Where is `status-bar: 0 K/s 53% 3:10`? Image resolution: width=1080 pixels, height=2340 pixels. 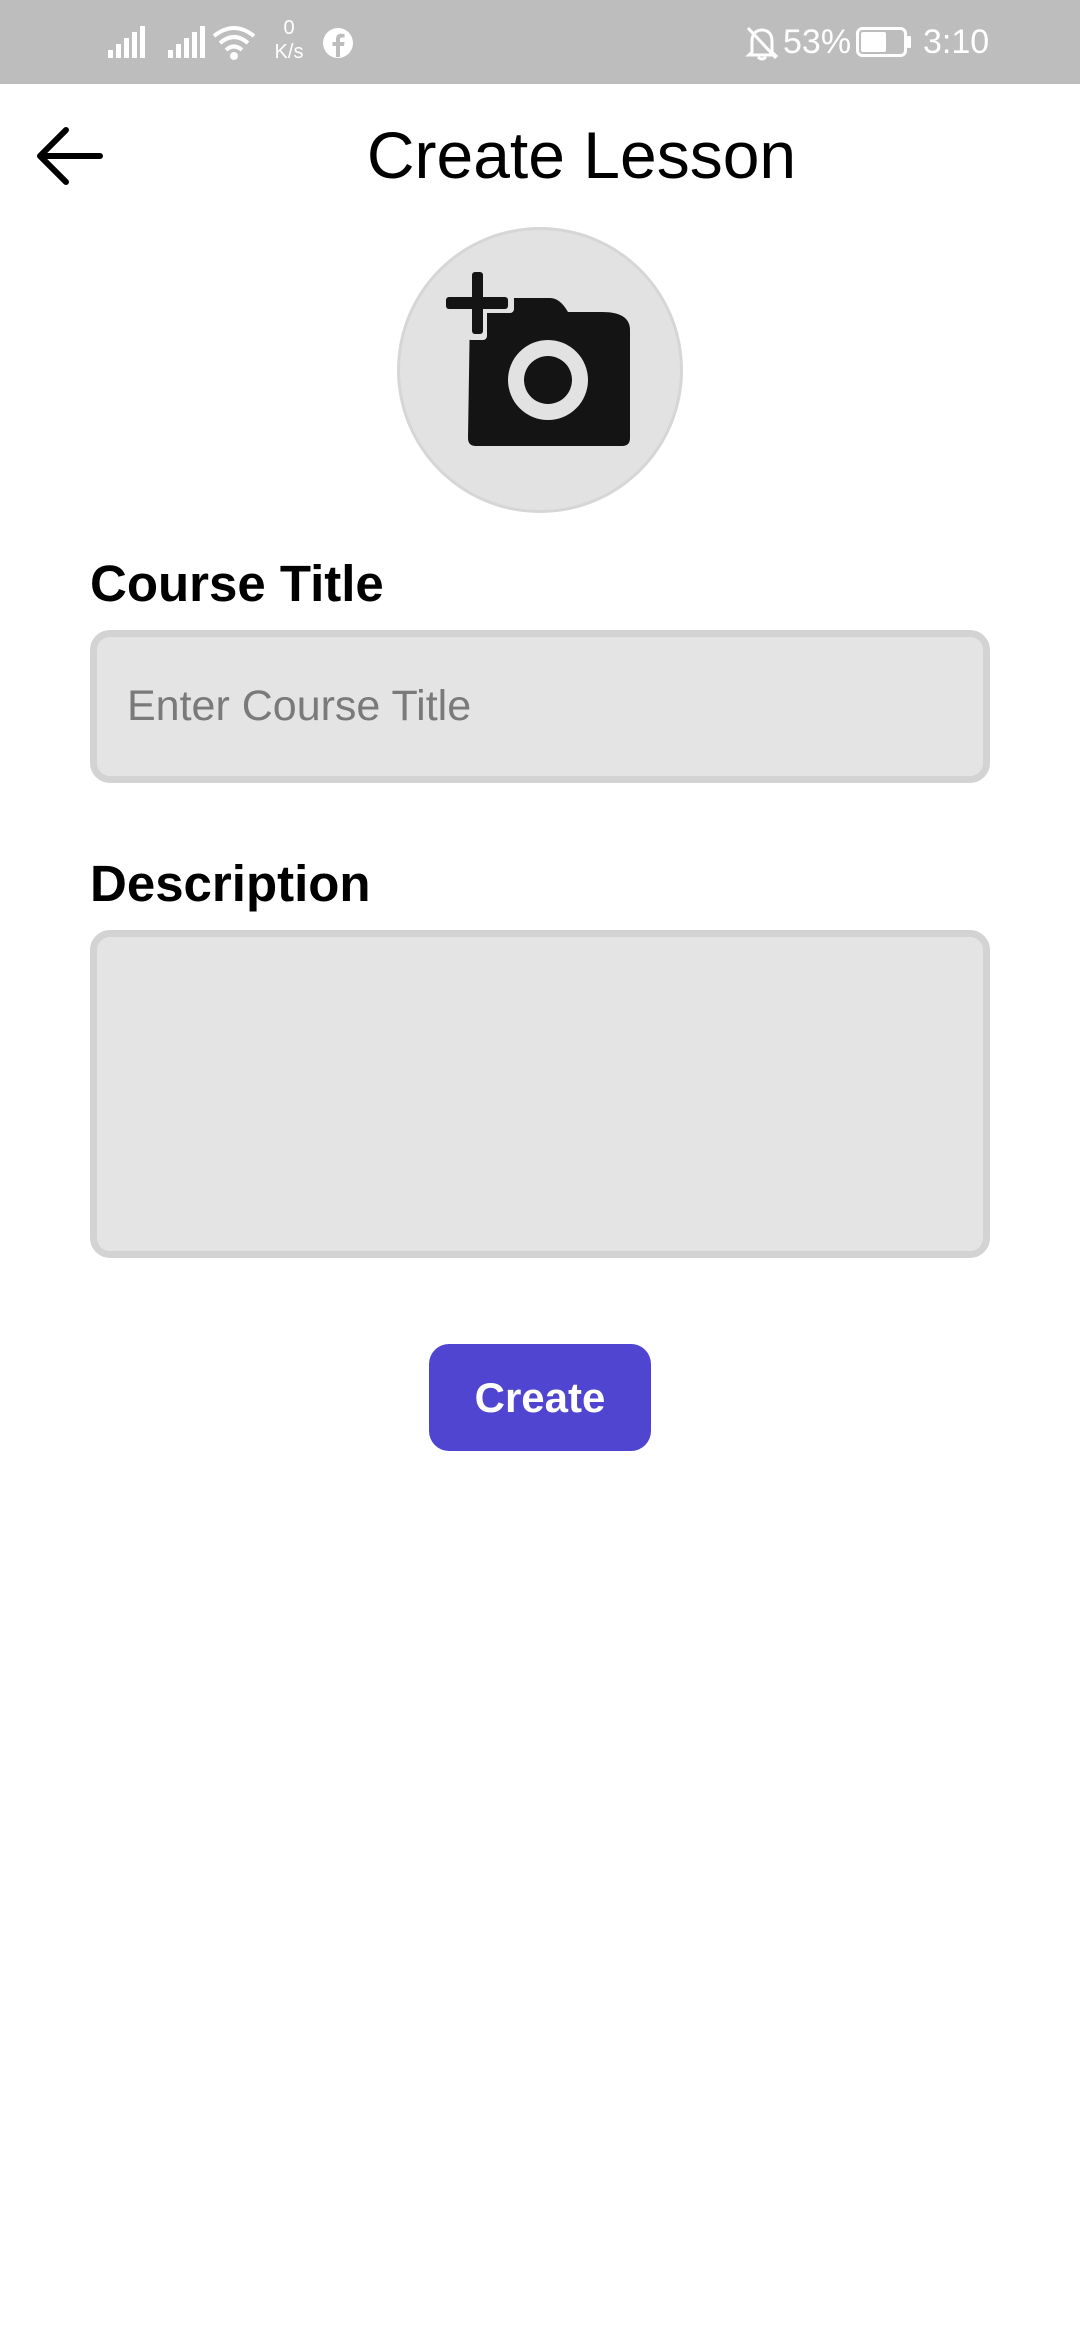
status-bar: 0 K/s 53% 3:10 is located at coordinates (540, 42).